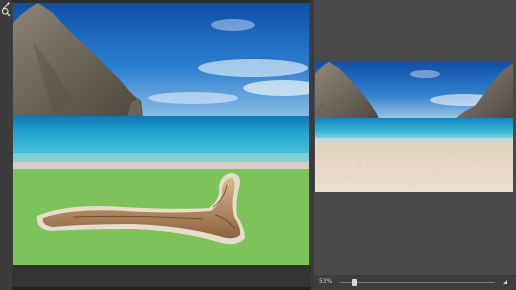  I want to click on preview-zoom-bar: 53%, so click(415, 282).